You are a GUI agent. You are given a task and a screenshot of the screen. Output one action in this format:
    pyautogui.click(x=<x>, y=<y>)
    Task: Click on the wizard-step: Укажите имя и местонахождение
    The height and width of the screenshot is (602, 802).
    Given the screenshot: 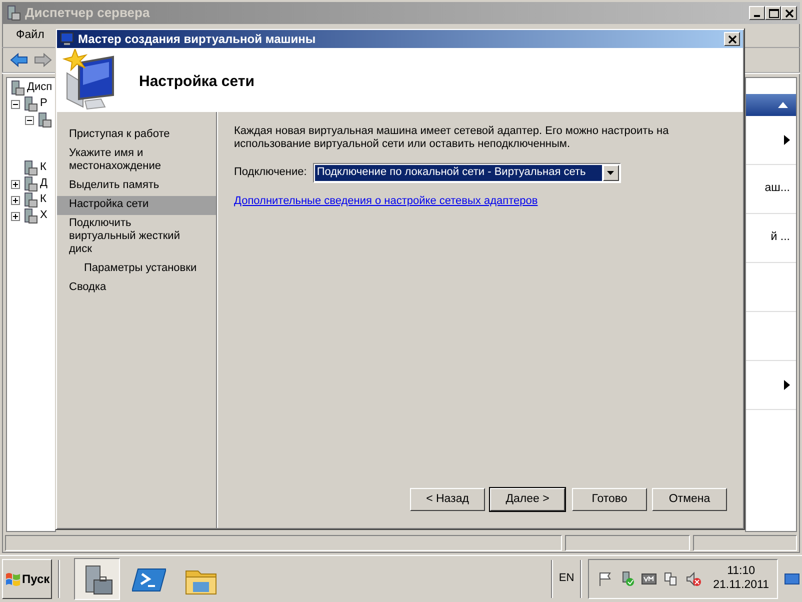 What is the action you would take?
    pyautogui.click(x=136, y=161)
    